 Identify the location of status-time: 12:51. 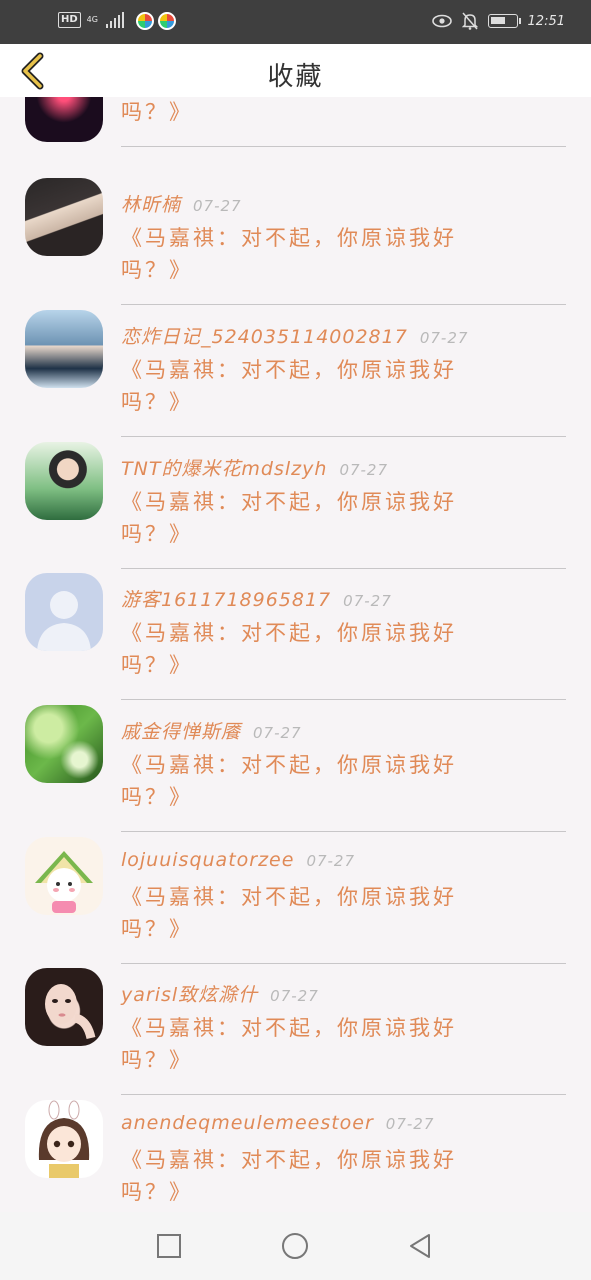
(546, 21).